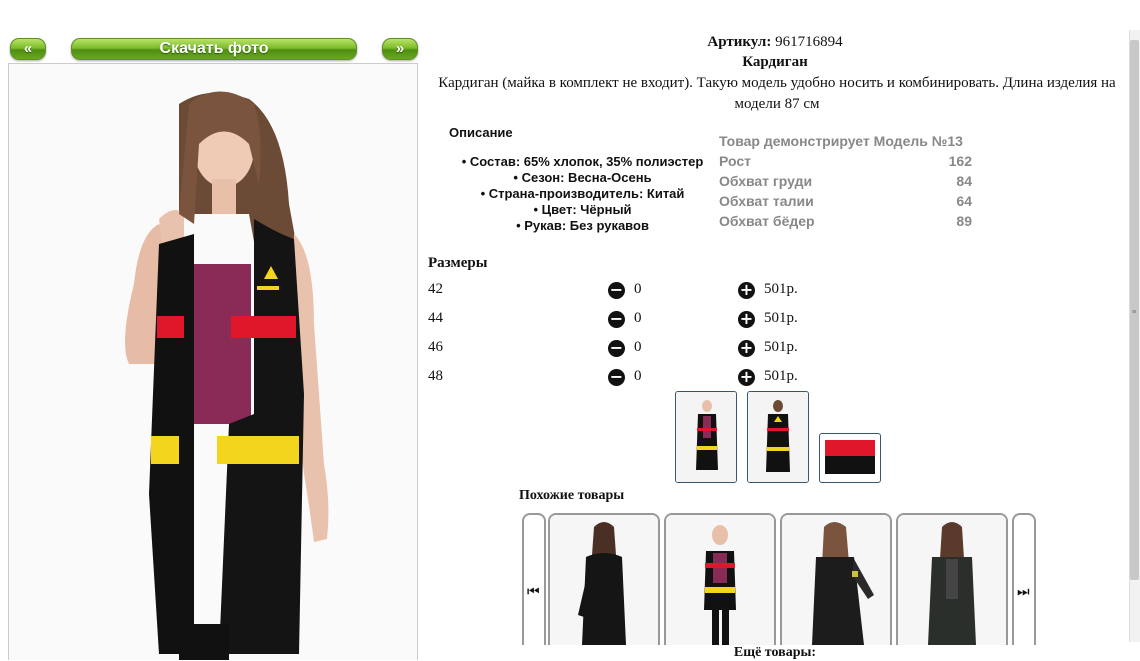 This screenshot has width=1140, height=661. Describe the element at coordinates (706, 437) in the screenshot. I see `photo-thumbnail-front` at that location.